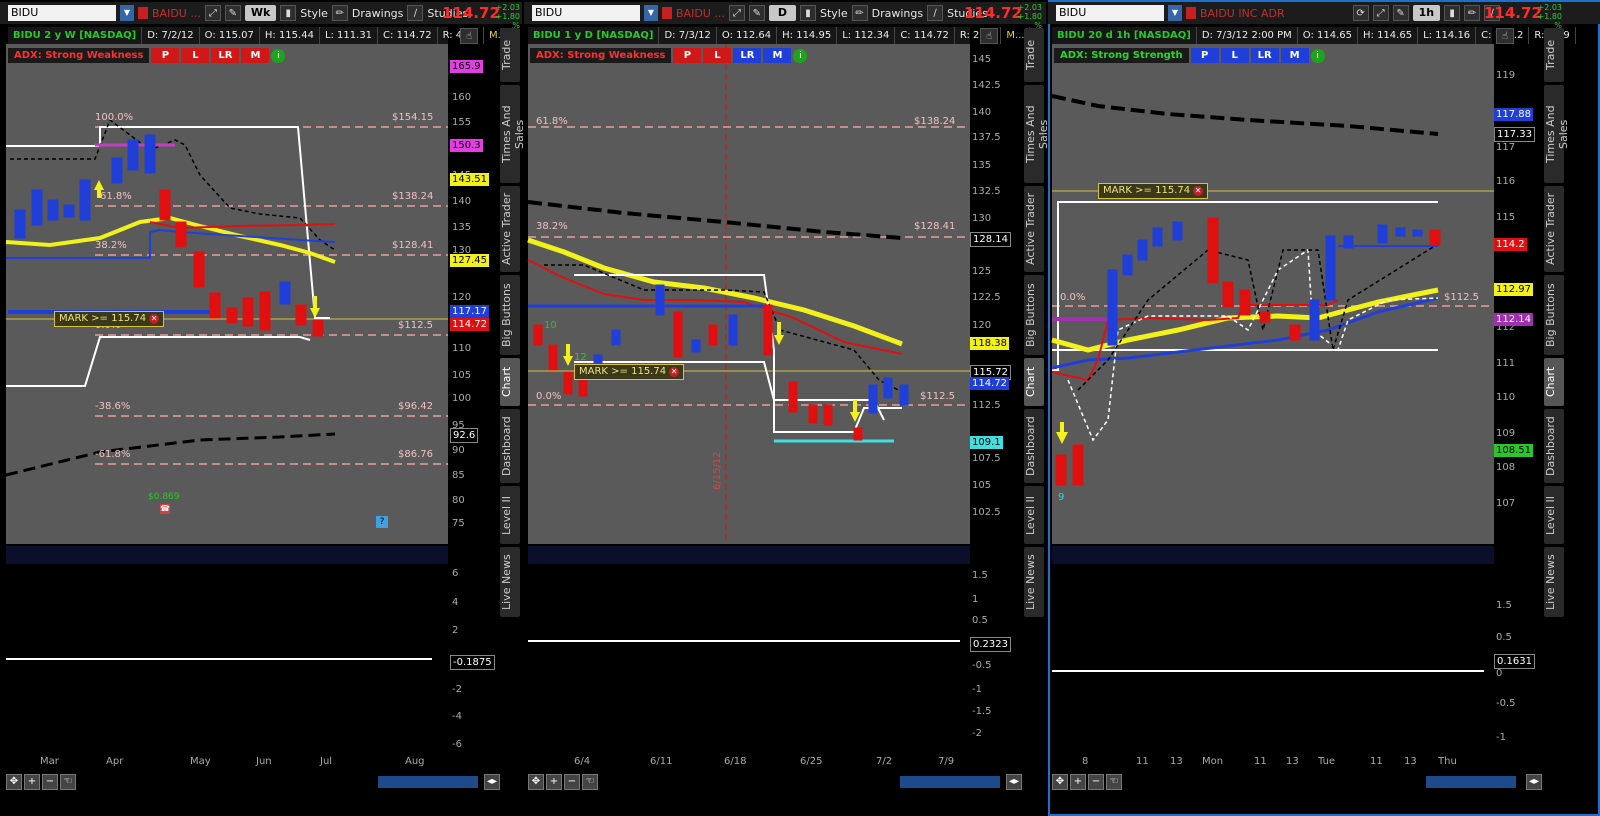 The width and height of the screenshot is (1600, 816). Describe the element at coordinates (469, 179) in the screenshot. I see `price-tag: 143.51` at that location.